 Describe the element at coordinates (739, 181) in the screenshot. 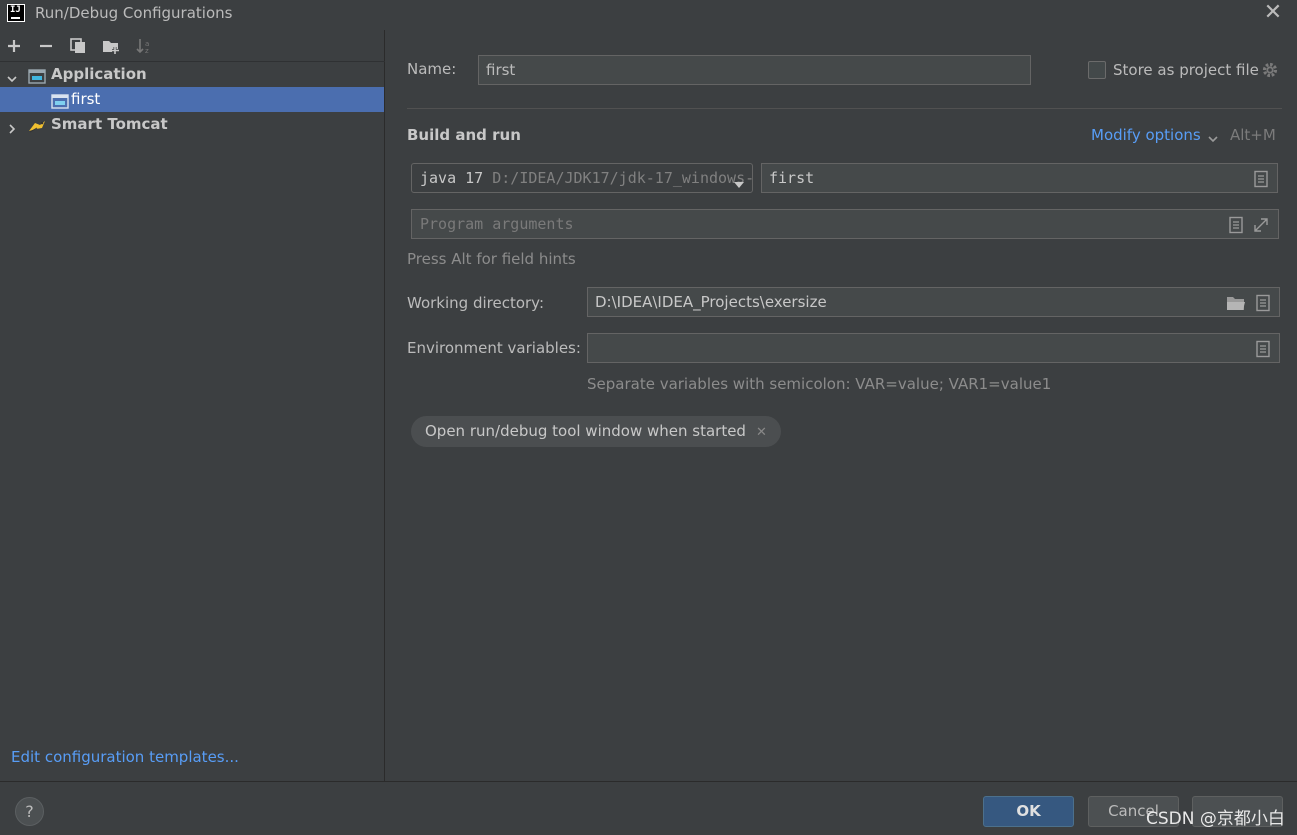

I see `dropdown-arrow-icon` at that location.